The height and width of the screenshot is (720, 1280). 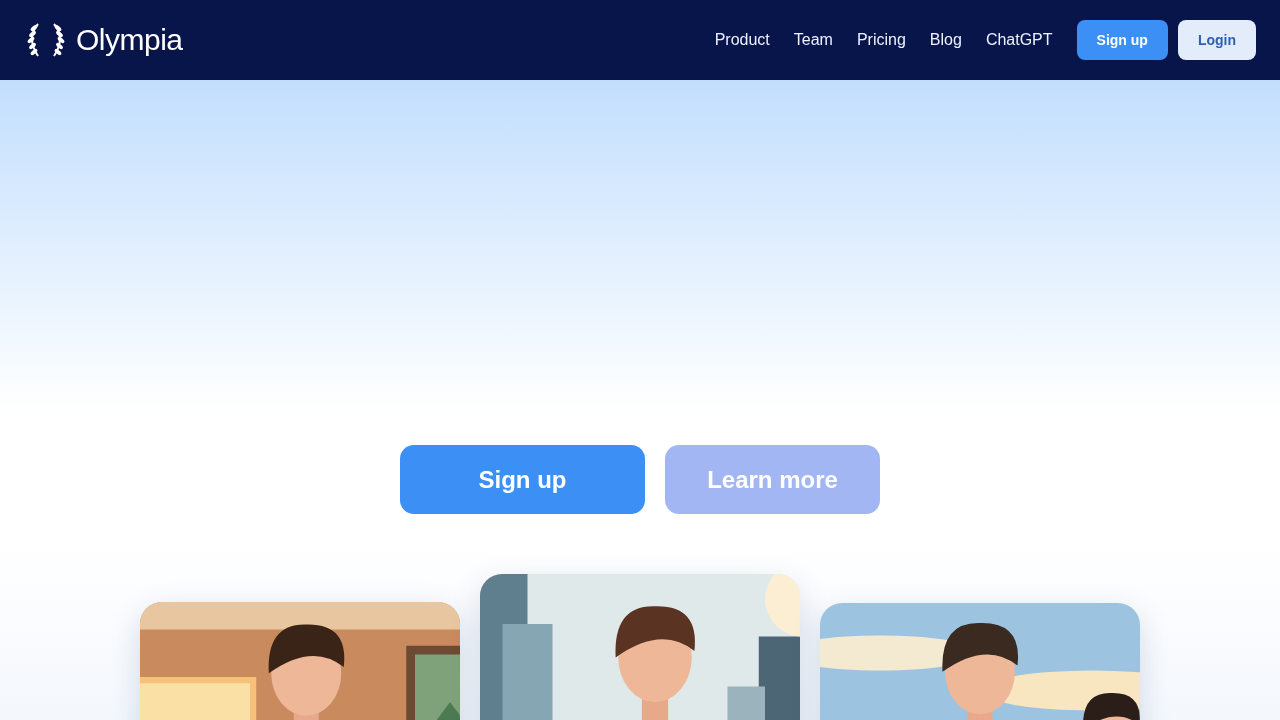 I want to click on nav-link: Team, so click(x=813, y=40).